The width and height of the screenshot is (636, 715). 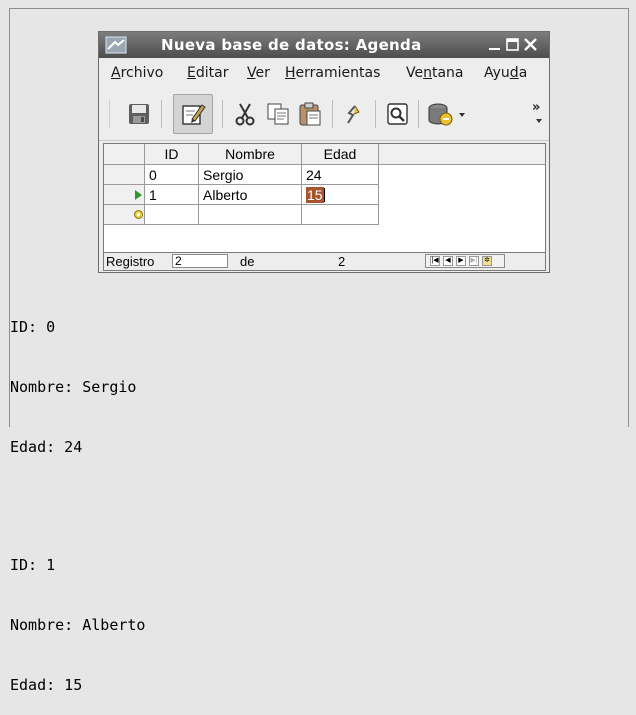 I want to click on table-cell-edad-editing: 15, so click(x=340, y=195).